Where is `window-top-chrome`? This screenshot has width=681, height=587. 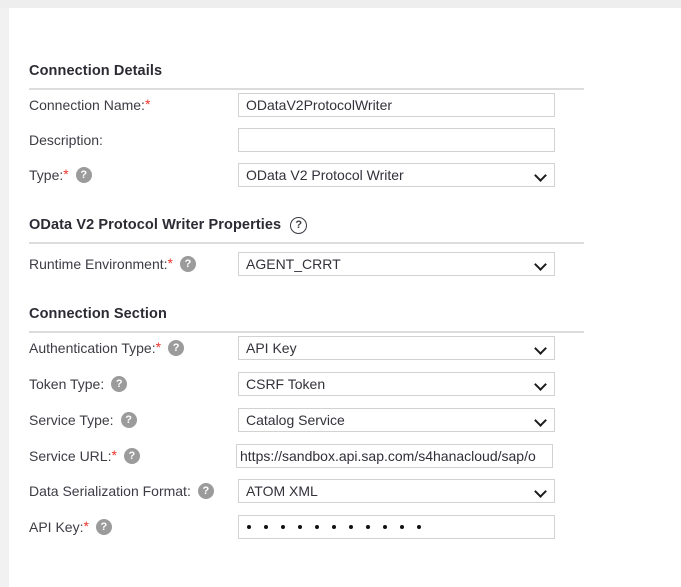 window-top-chrome is located at coordinates (340, 4).